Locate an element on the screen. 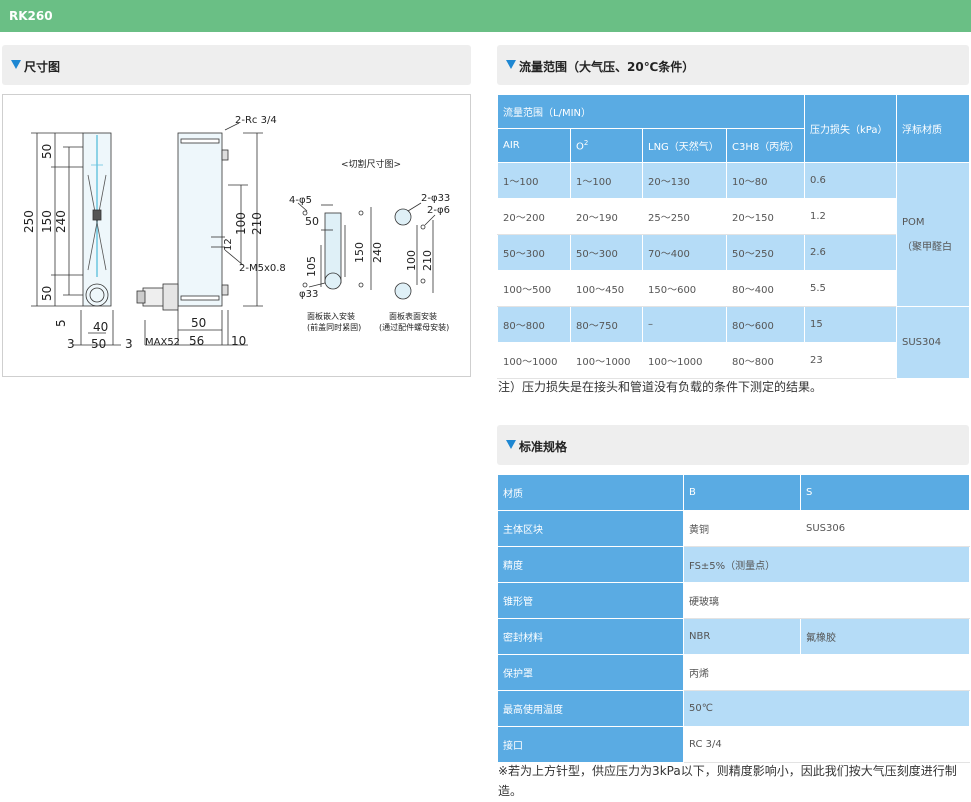  section-header-spec: 标准规格 is located at coordinates (733, 445).